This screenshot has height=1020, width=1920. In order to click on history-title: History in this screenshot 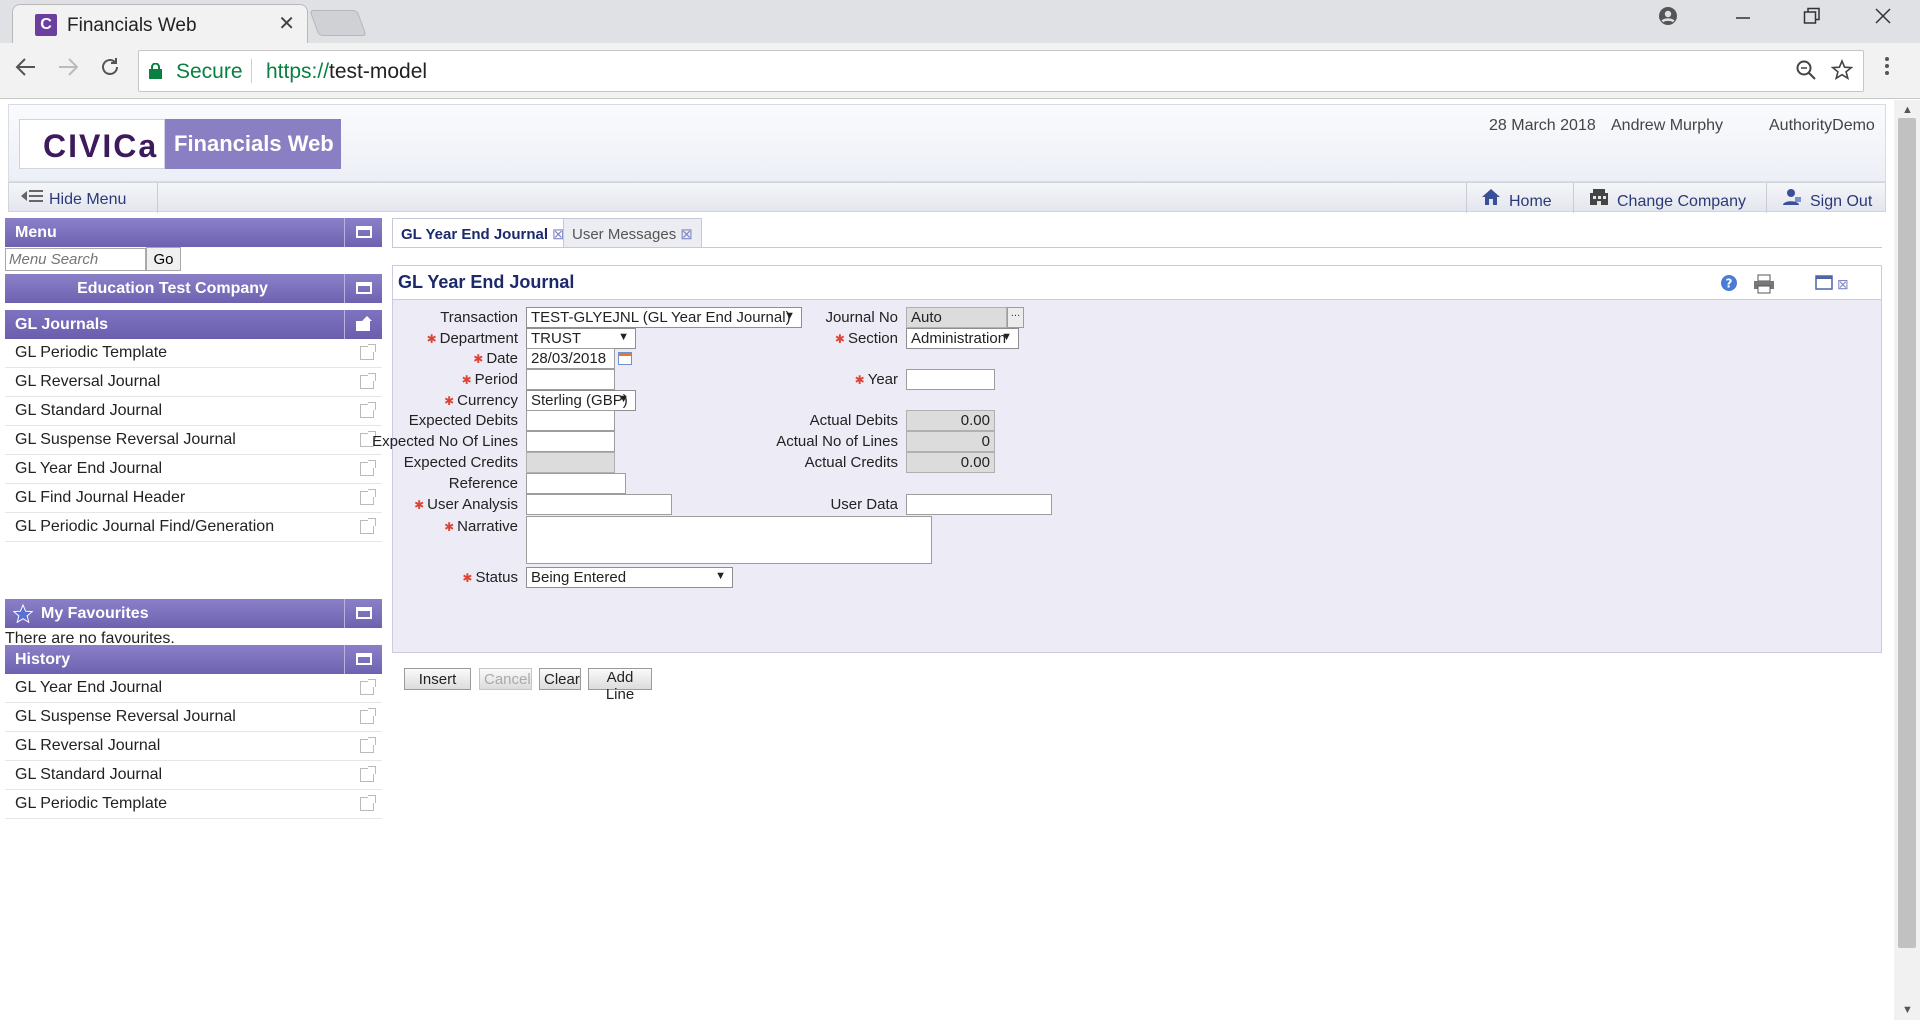, I will do `click(43, 659)`.